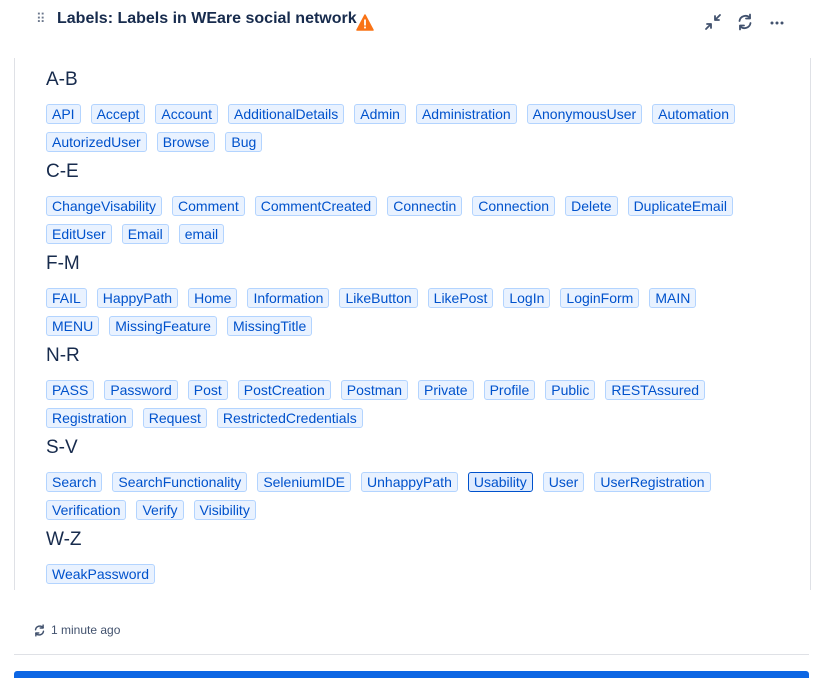  Describe the element at coordinates (41, 19) in the screenshot. I see `drag-handle-icon: ⠿` at that location.